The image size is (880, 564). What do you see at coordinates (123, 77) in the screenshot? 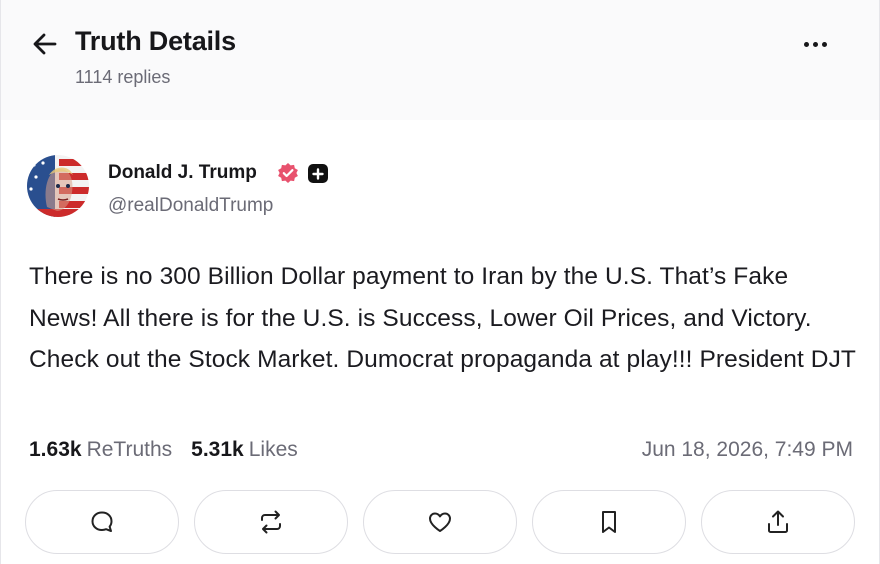
I see `reply-count: 1114 replies` at bounding box center [123, 77].